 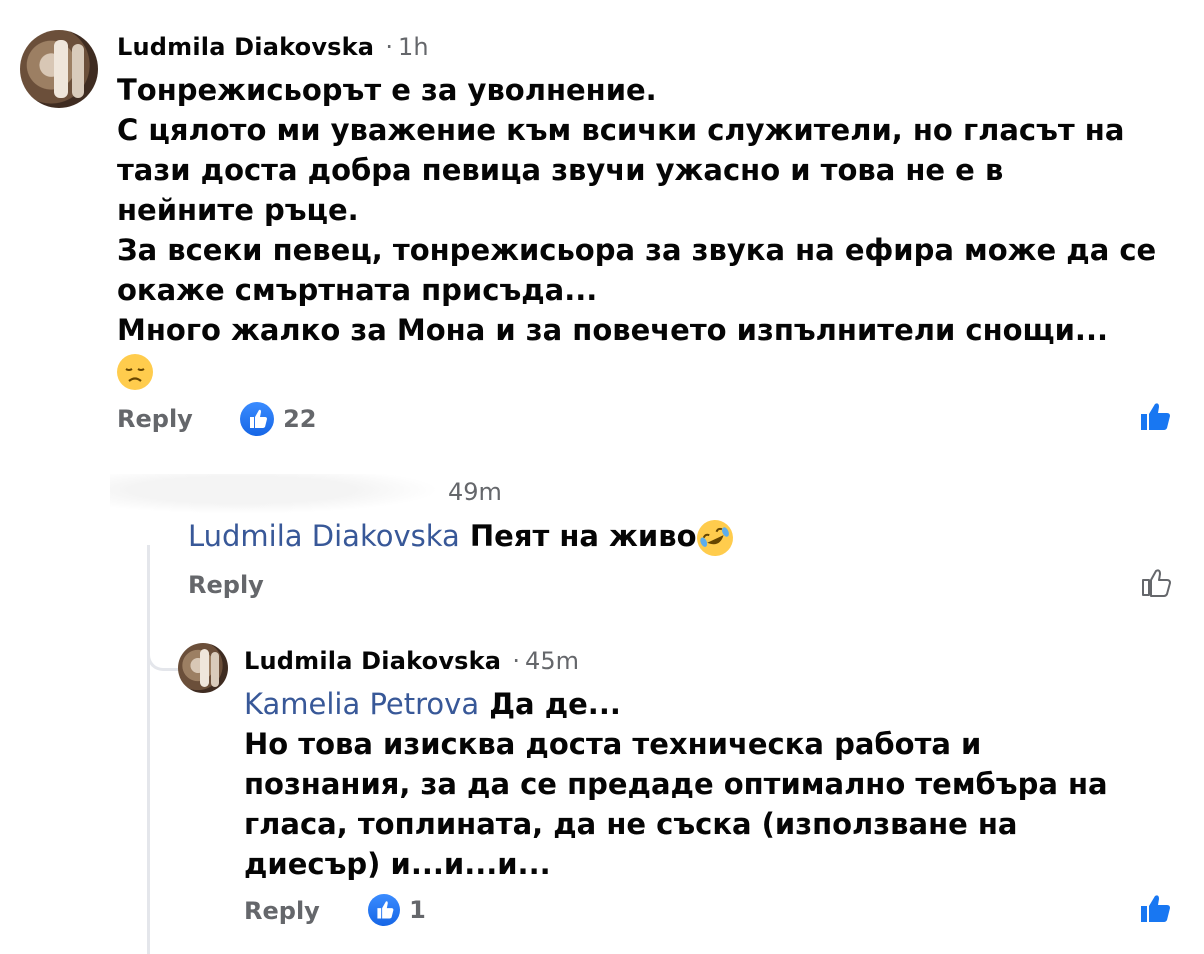 I want to click on like-count: 1, so click(x=417, y=910).